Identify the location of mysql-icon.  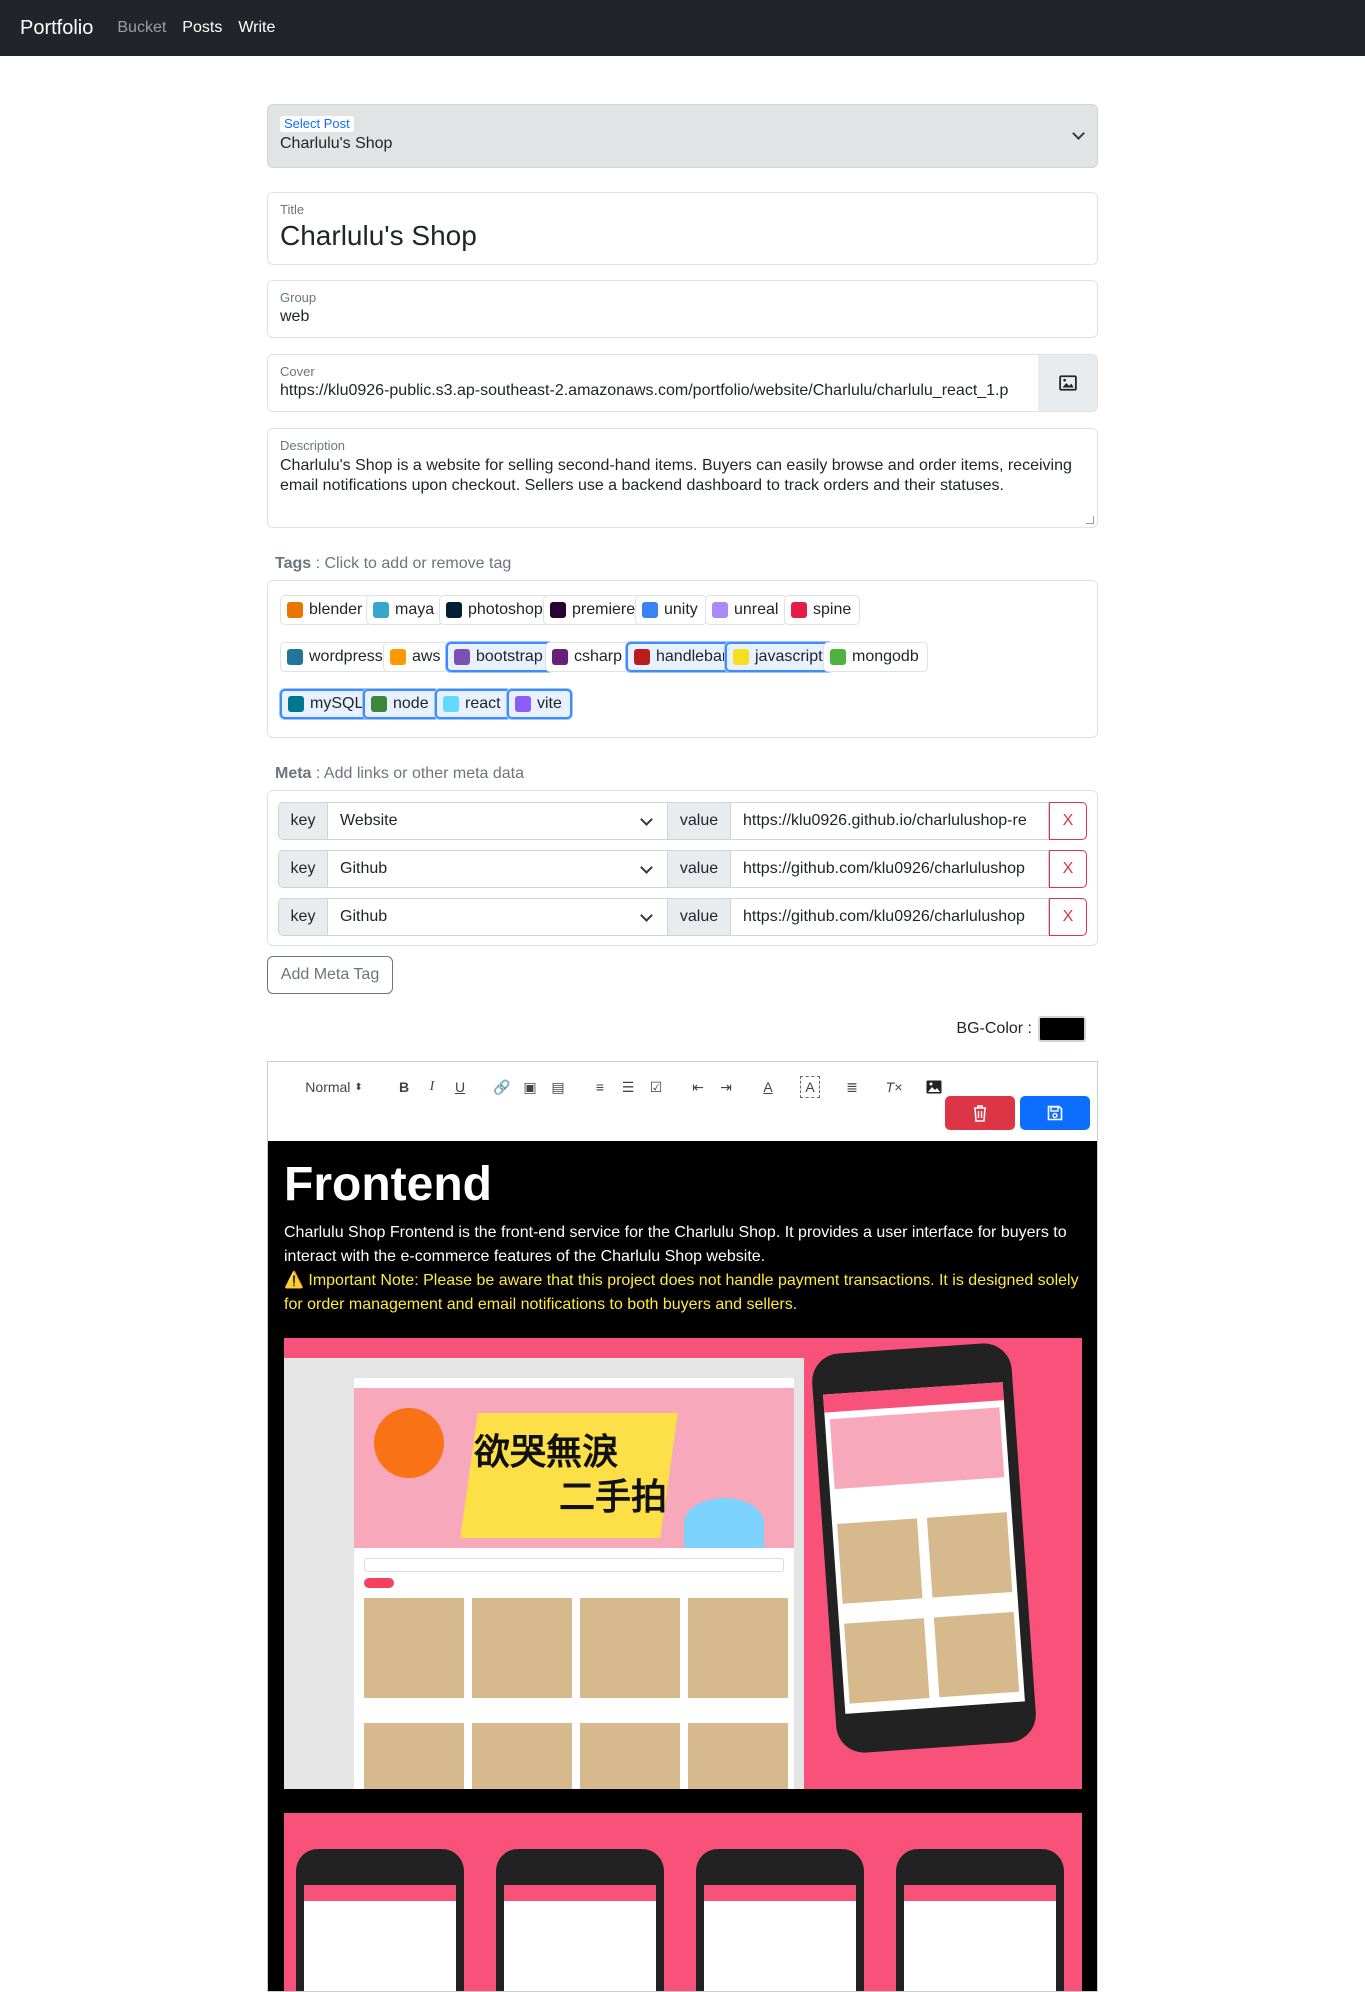
(296, 704).